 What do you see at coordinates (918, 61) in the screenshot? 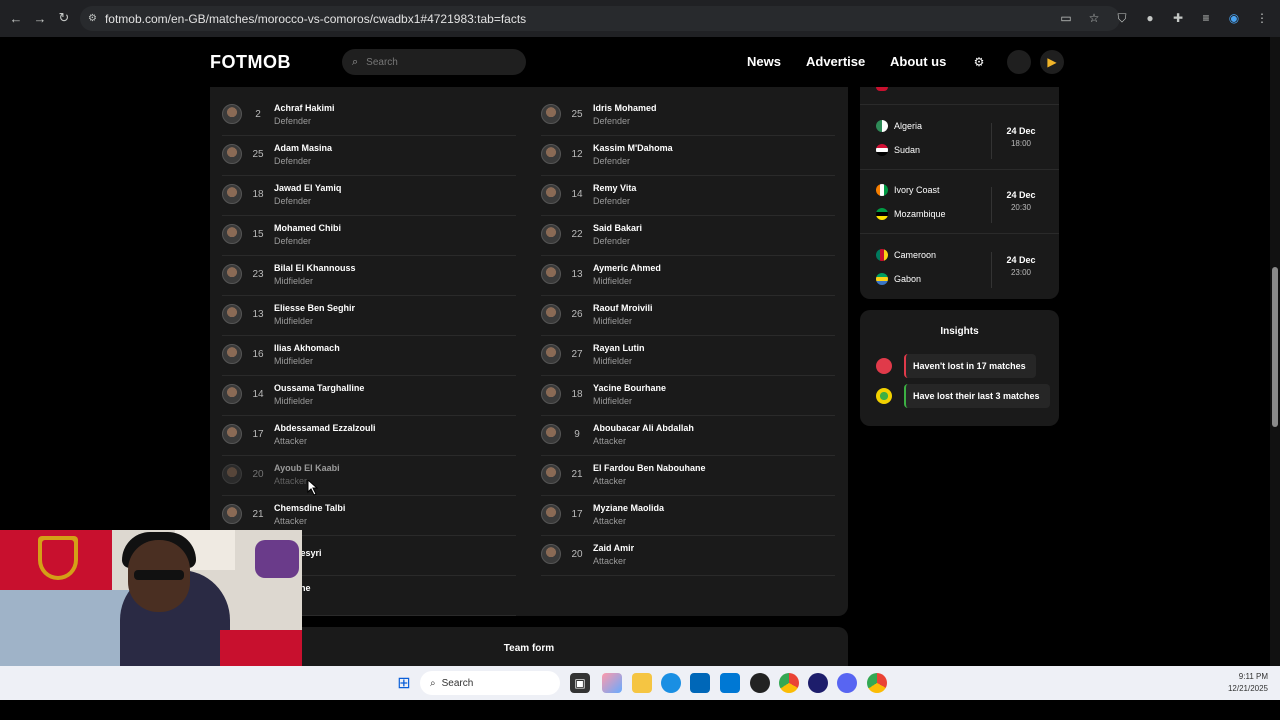
I see `nav-about-us: About us` at bounding box center [918, 61].